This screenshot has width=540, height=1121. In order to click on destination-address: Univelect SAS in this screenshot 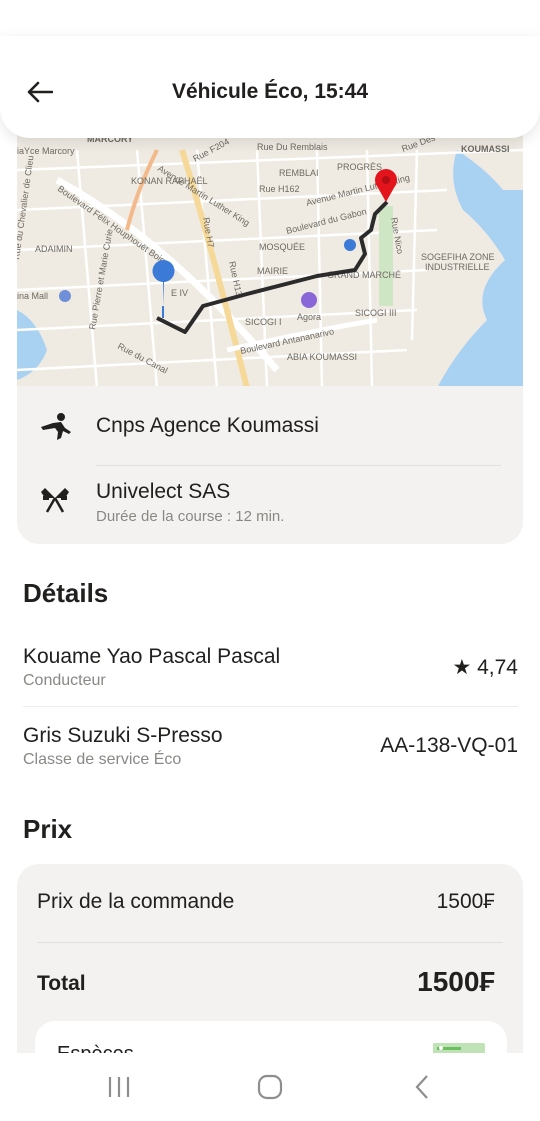, I will do `click(163, 491)`.